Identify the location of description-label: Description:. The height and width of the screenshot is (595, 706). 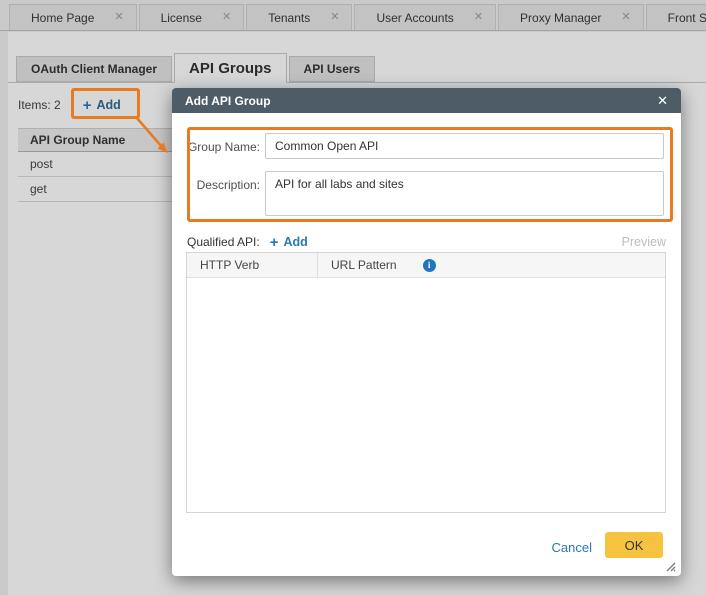
(228, 185).